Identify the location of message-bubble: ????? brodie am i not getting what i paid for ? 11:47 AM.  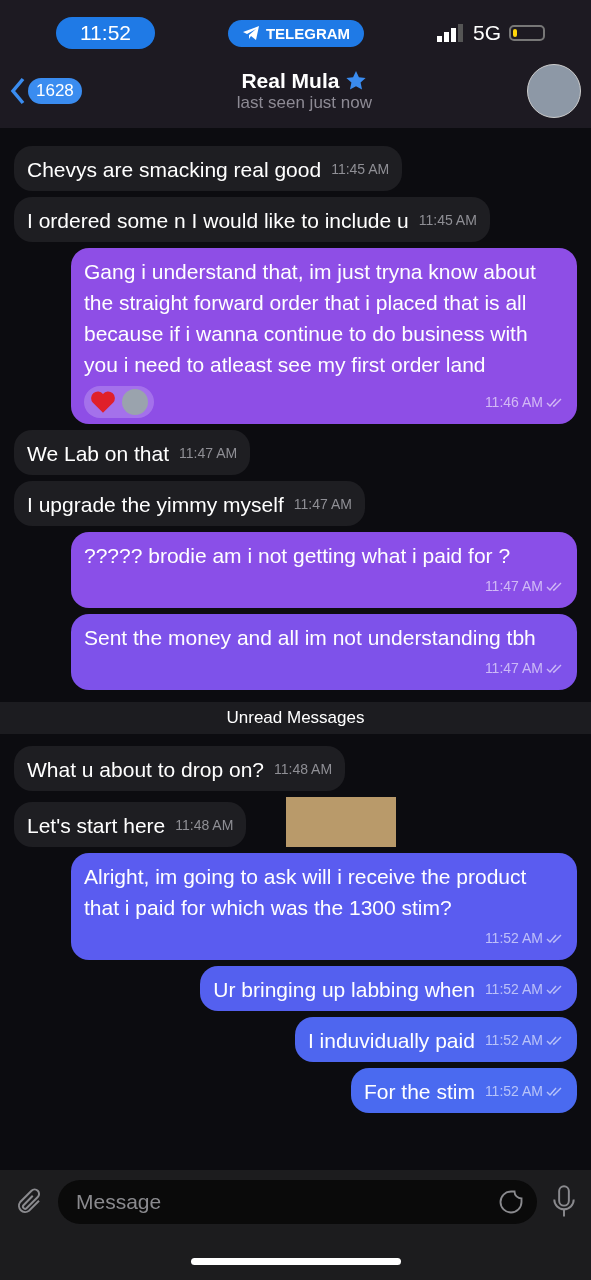
(324, 570).